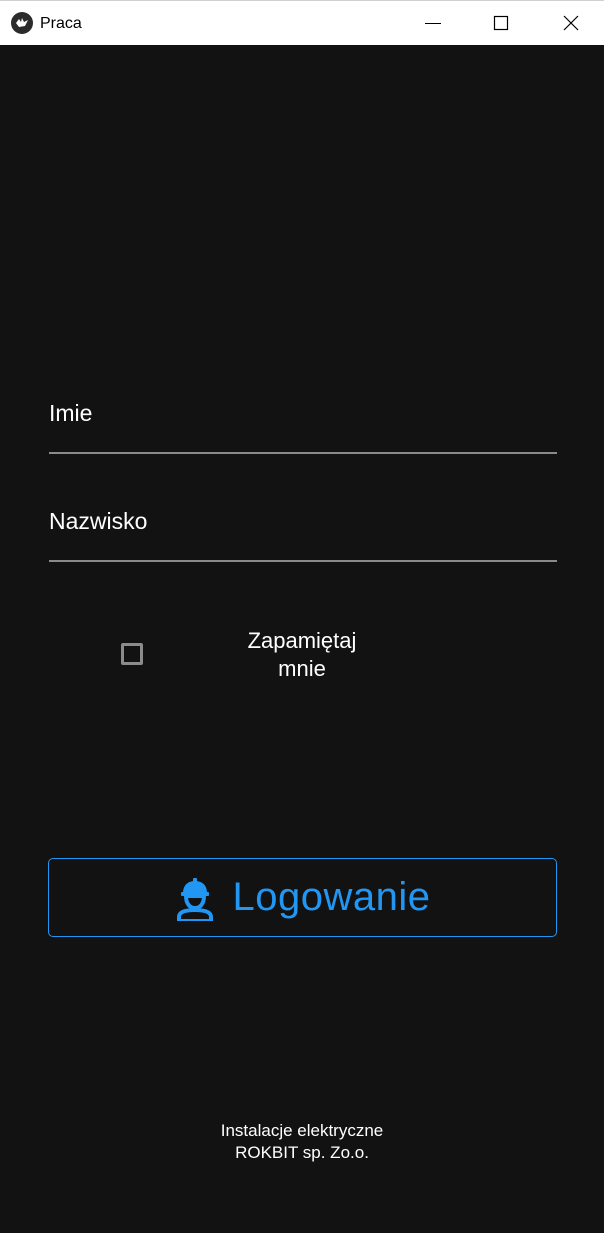 The height and width of the screenshot is (1233, 604). I want to click on footer-line2: ROKBIT sp. Zo.o., so click(302, 1152).